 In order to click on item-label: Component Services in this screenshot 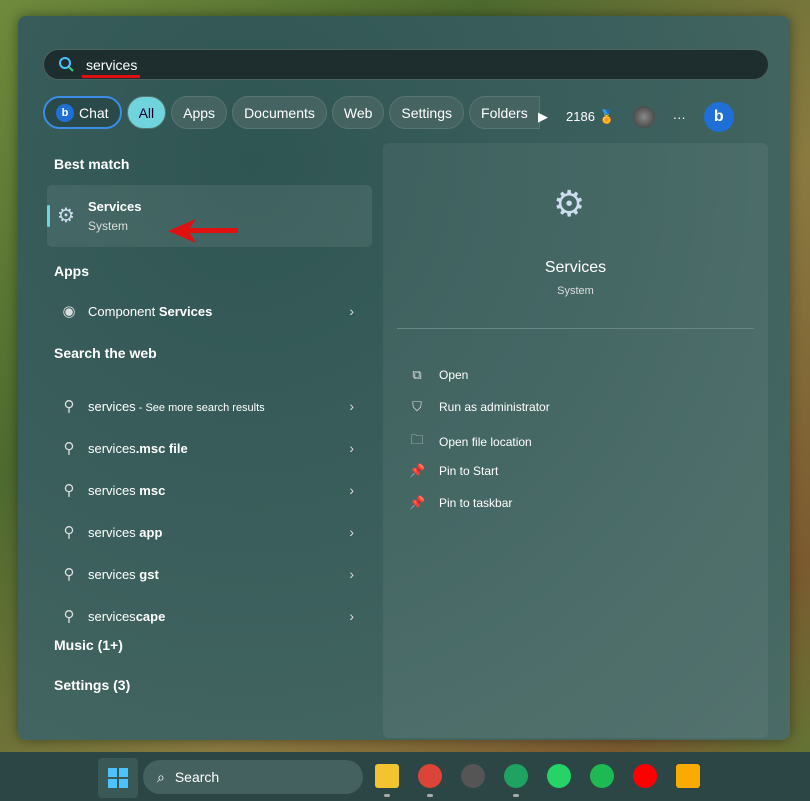, I will do `click(150, 311)`.